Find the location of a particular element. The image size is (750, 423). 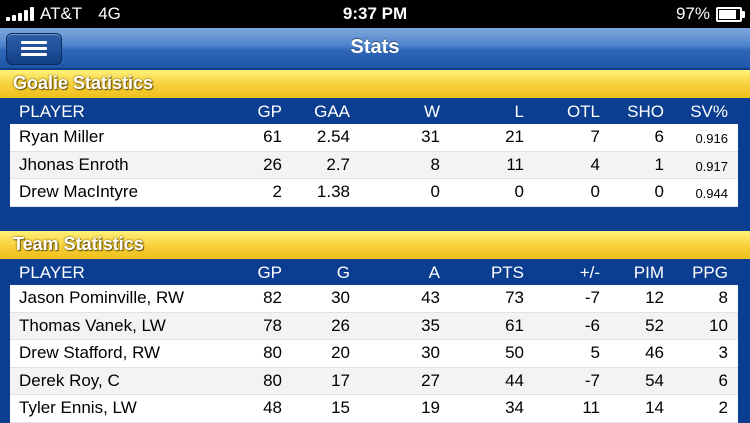

stat-cell: 2.7 is located at coordinates (338, 164).